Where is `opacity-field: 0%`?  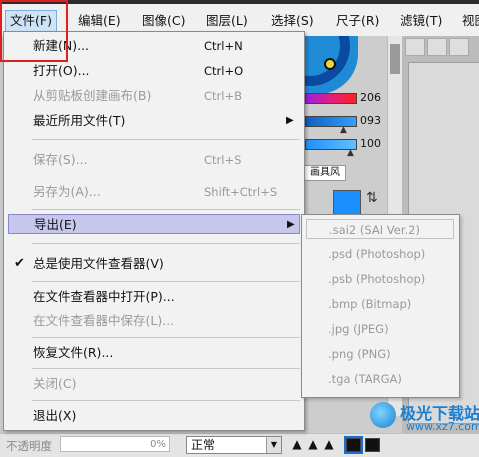
opacity-field: 0% is located at coordinates (115, 444).